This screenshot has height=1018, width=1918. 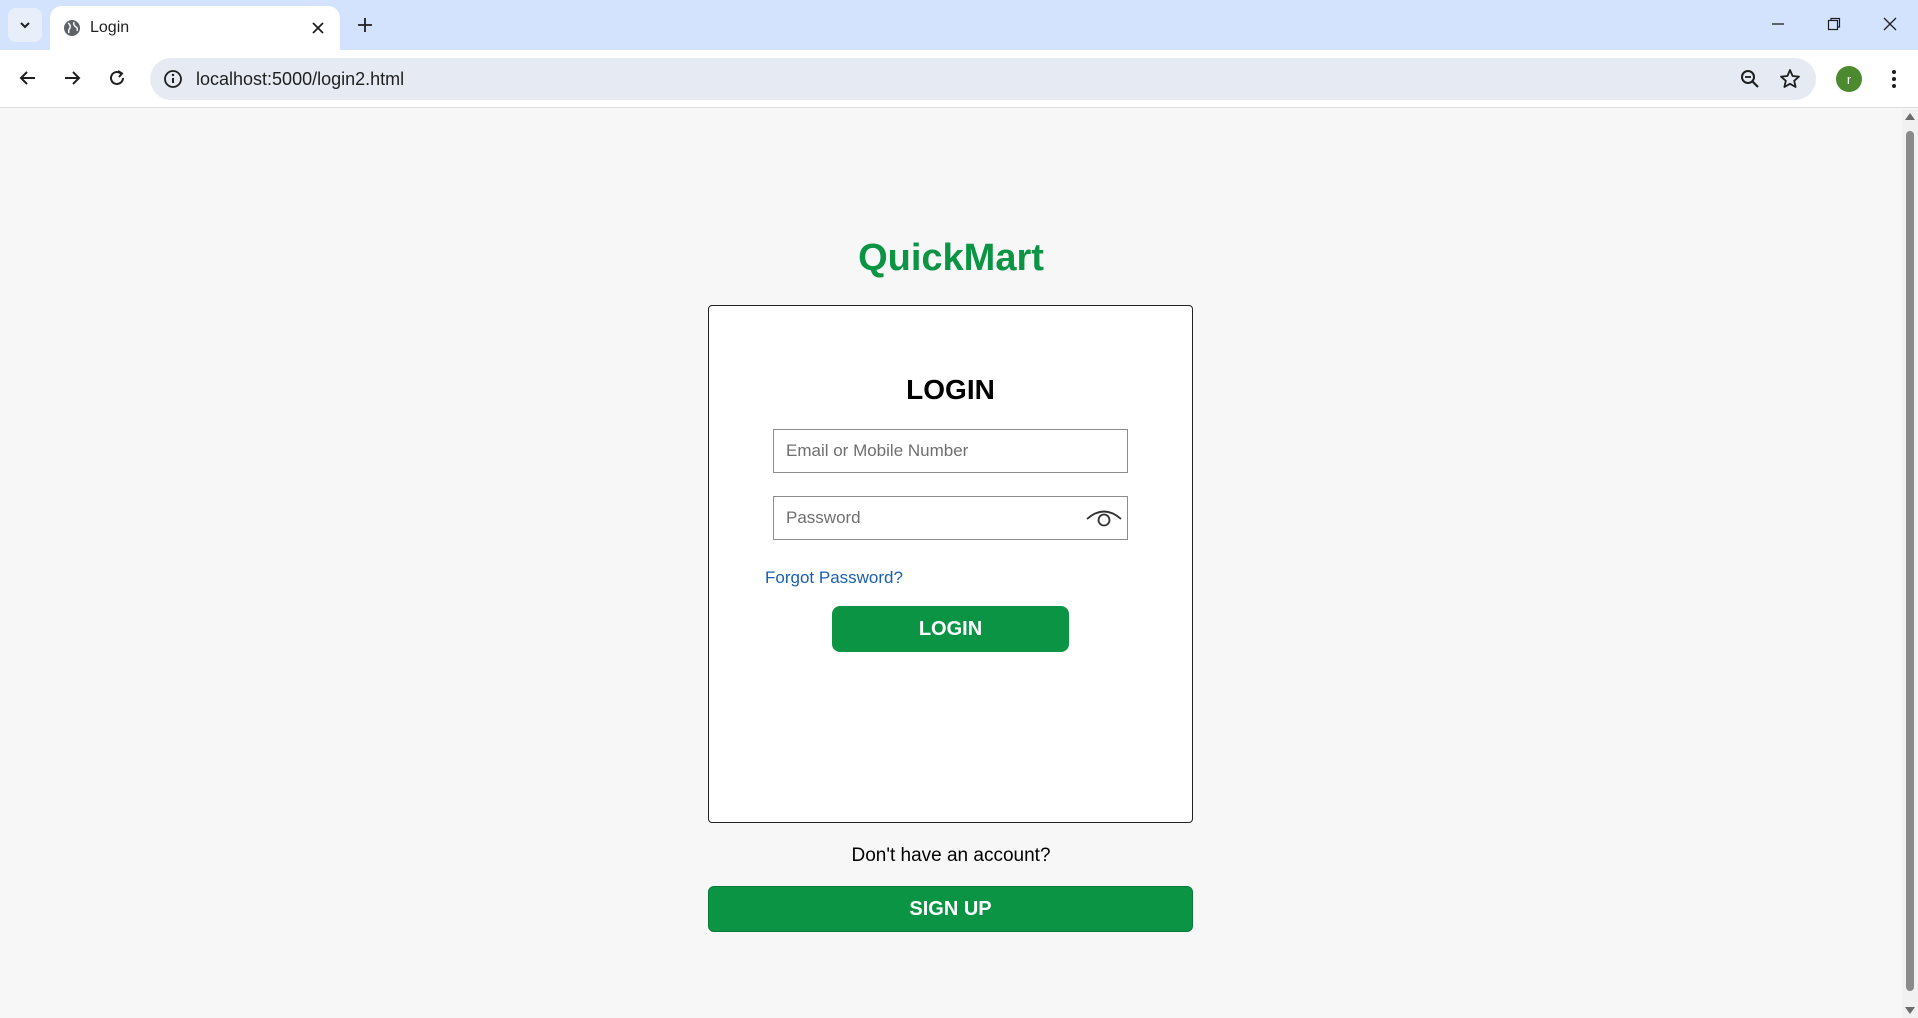 What do you see at coordinates (300, 79) in the screenshot?
I see `url-text: localhost:5000/login2.html` at bounding box center [300, 79].